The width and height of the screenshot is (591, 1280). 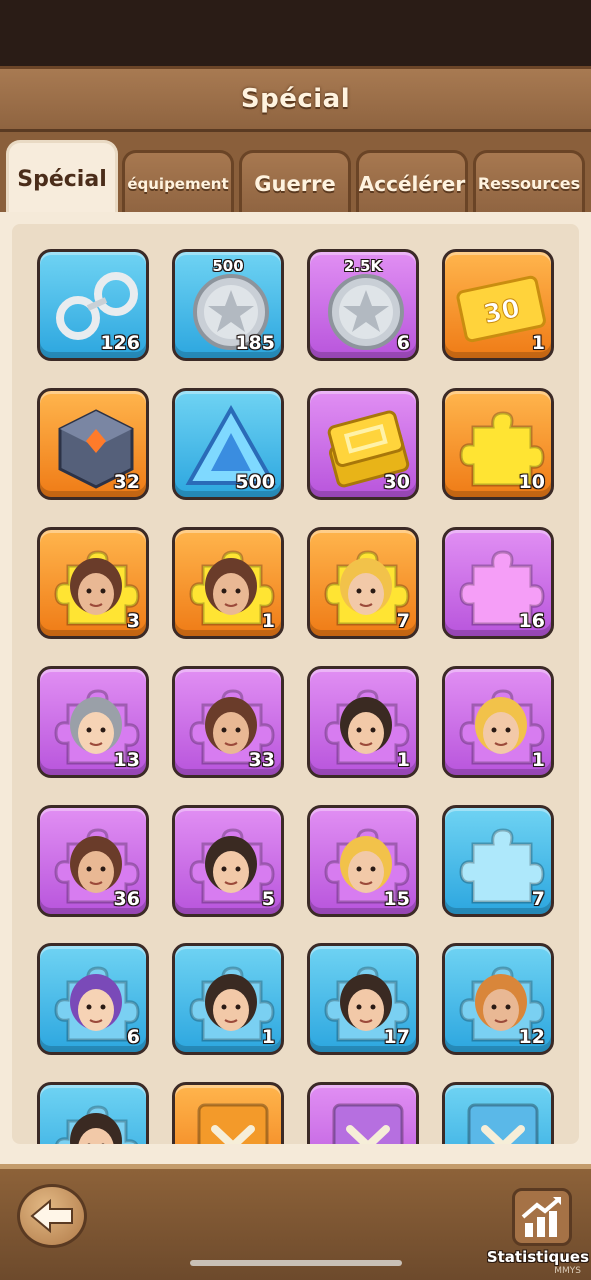 What do you see at coordinates (363, 999) in the screenshot?
I see `item-slot-hero-shard-beard-blue: 17` at bounding box center [363, 999].